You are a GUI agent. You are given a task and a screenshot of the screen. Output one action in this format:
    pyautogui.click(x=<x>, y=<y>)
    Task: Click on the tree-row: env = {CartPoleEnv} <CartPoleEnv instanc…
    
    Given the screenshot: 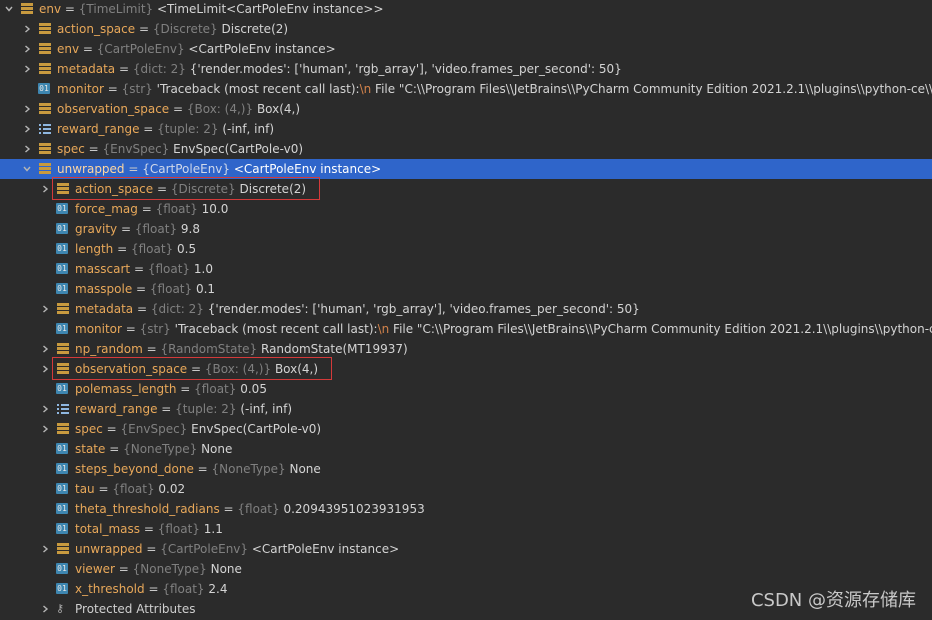 What is the action you would take?
    pyautogui.click(x=466, y=49)
    